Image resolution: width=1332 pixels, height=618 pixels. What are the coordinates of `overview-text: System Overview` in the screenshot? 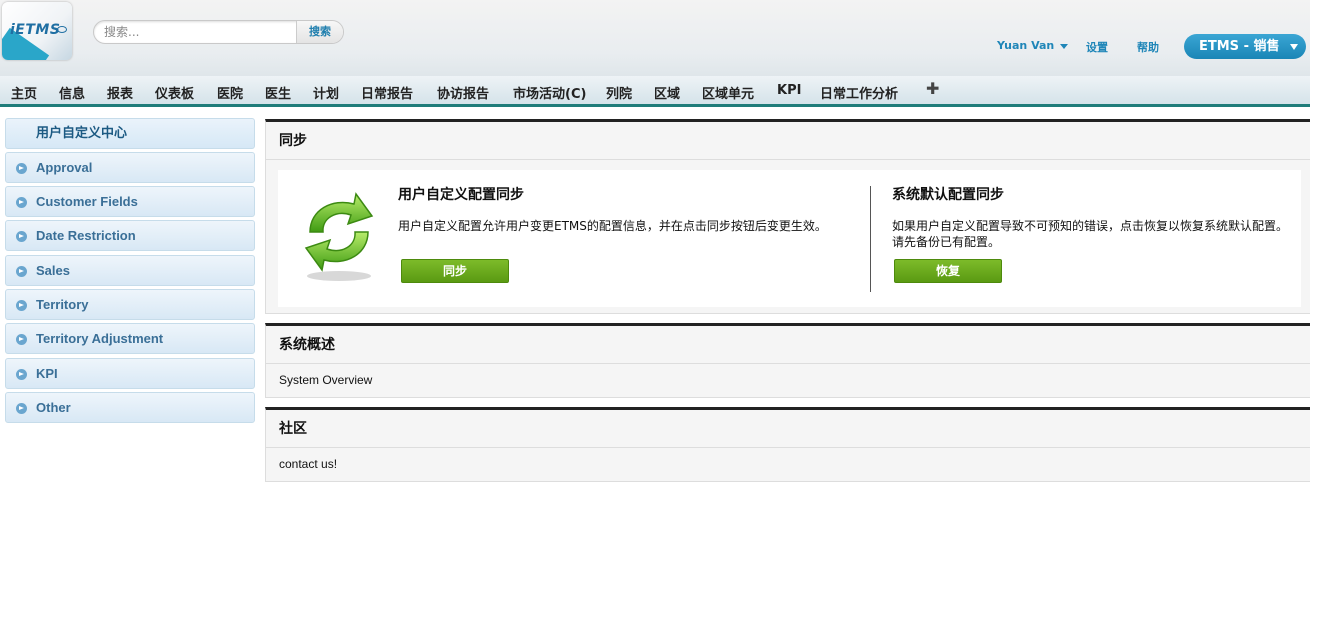 It's located at (326, 380).